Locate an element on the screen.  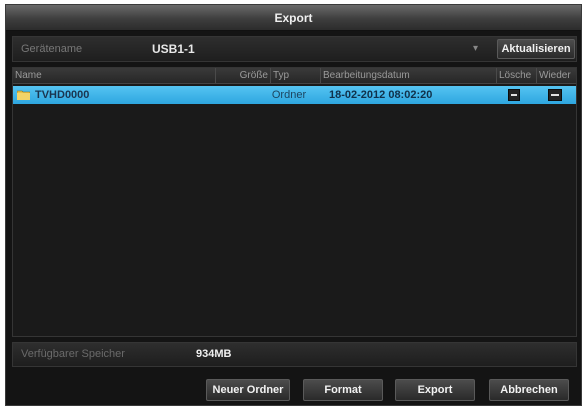
new-folder-button: Neuer Ordner is located at coordinates (248, 390).